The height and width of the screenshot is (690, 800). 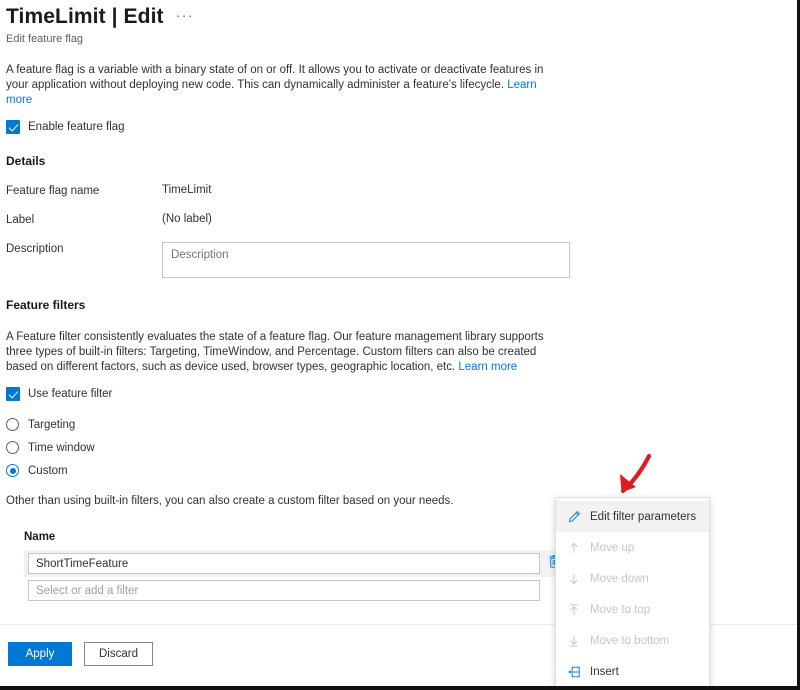 I want to click on radio-custom-icon, so click(x=12, y=470).